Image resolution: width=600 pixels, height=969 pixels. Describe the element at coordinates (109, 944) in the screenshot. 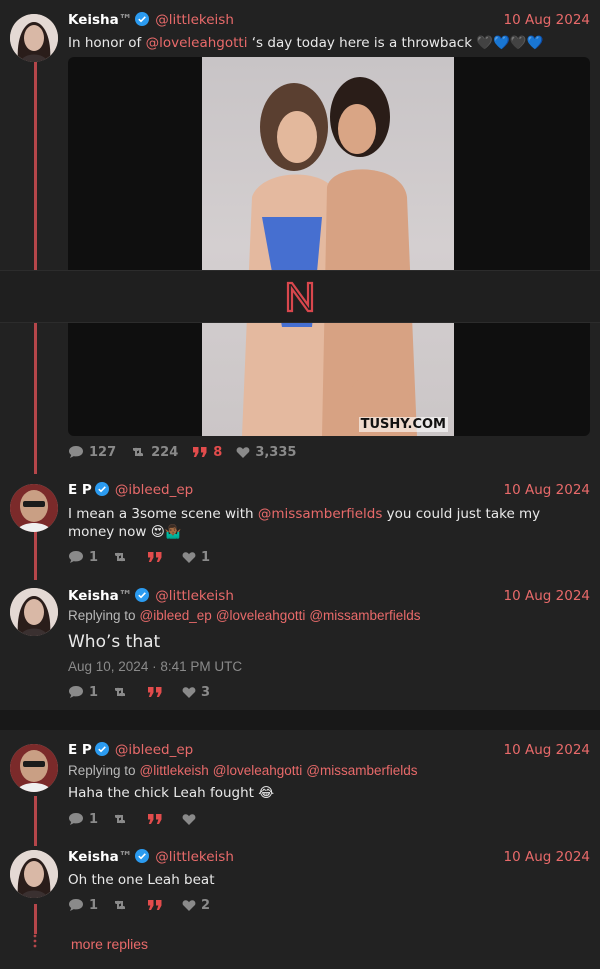

I see `more-replies-link: more replies` at that location.